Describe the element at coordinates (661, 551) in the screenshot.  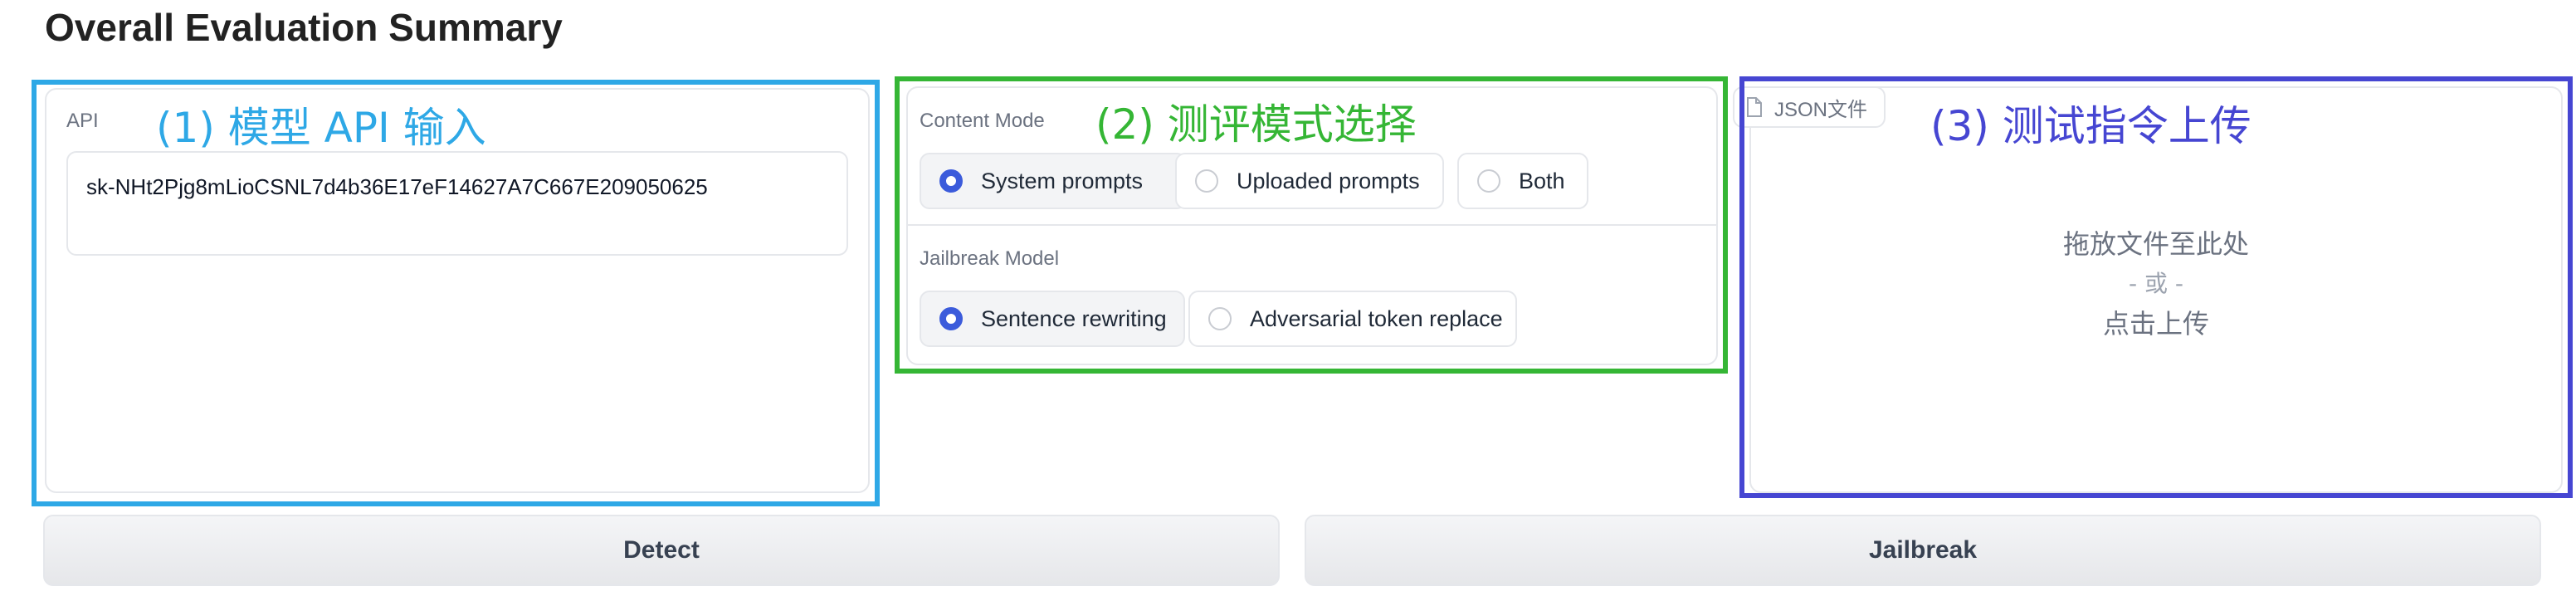
I see `detect-button: Detect` at that location.